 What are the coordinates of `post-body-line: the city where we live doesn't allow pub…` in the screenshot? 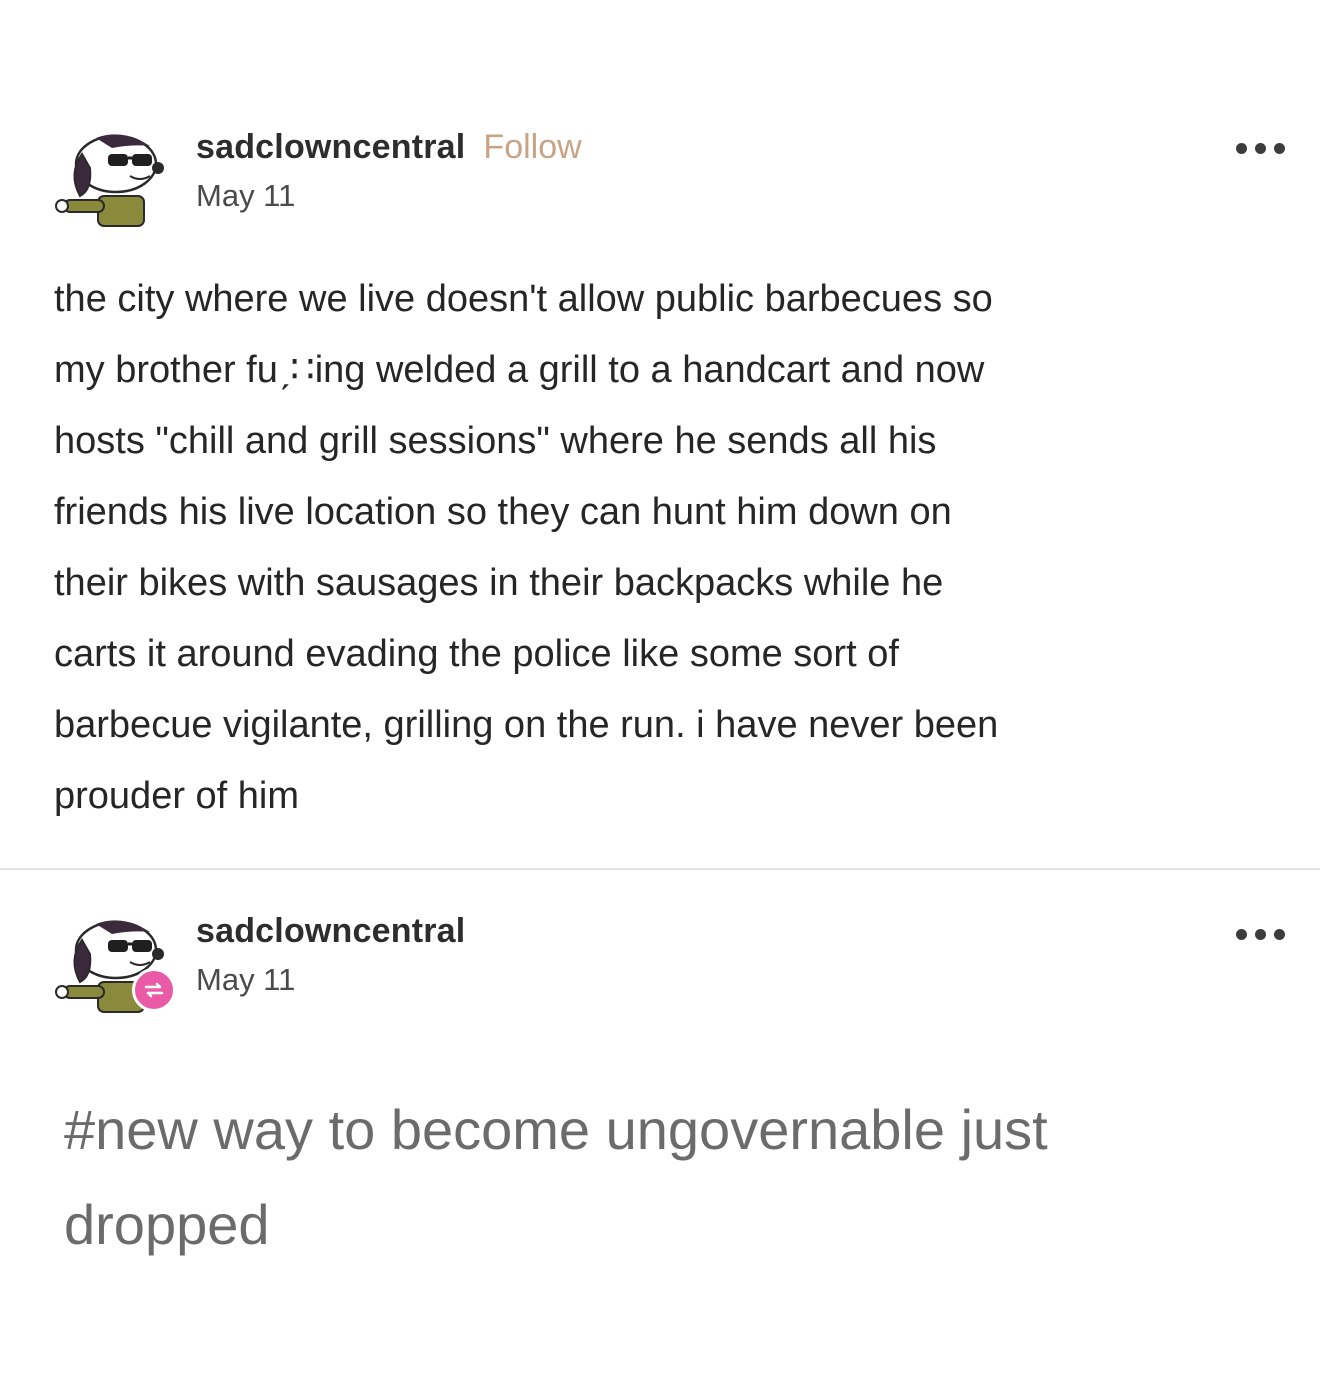 It's located at (523, 299).